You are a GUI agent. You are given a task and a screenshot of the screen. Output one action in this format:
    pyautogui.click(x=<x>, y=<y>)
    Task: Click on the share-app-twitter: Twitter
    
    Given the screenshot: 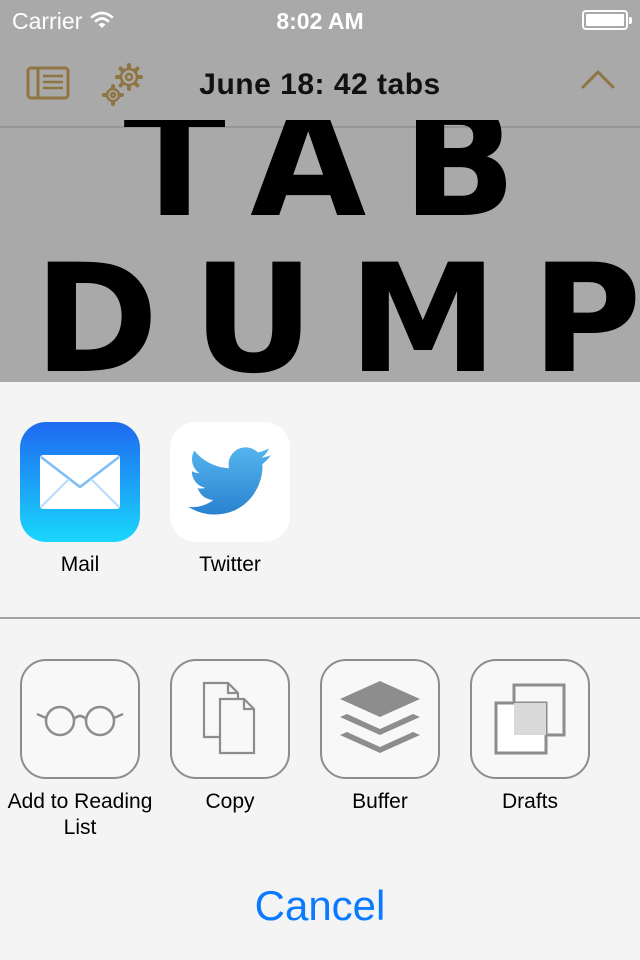 What is the action you would take?
    pyautogui.click(x=230, y=500)
    